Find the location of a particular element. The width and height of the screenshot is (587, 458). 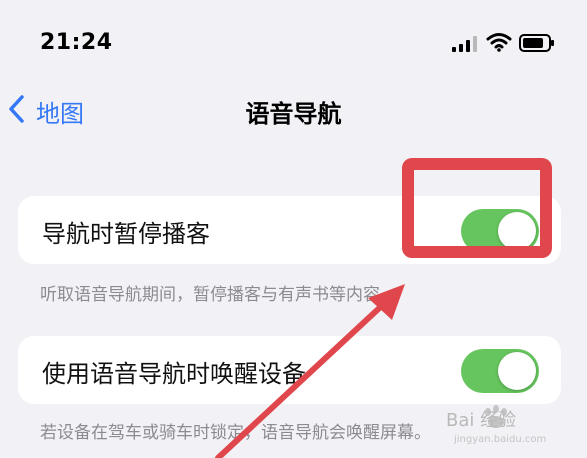

annotation-highlight-box is located at coordinates (477, 208).